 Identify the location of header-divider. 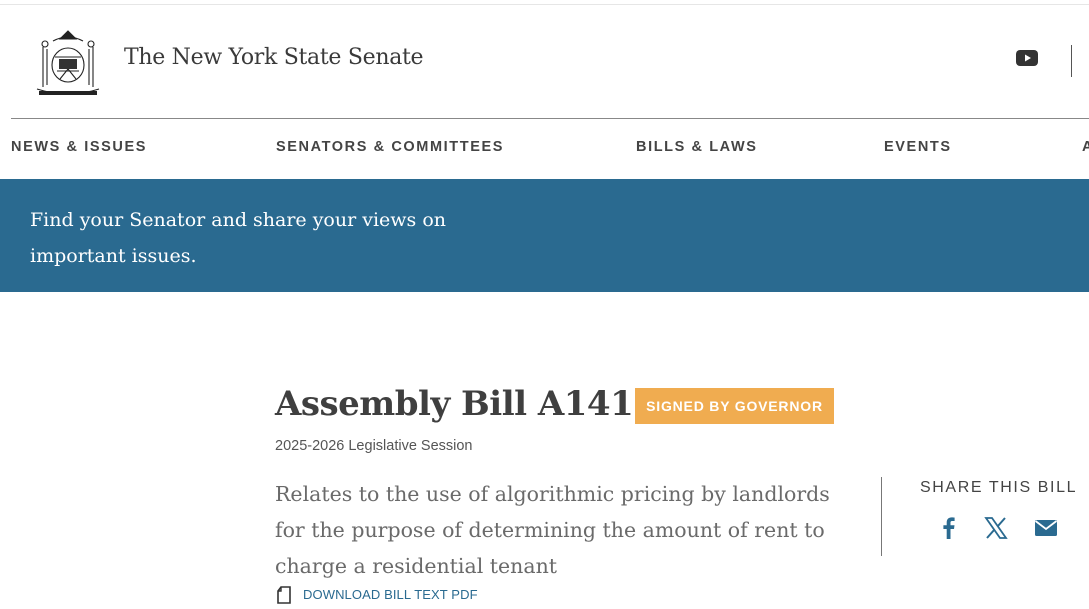
(1071, 61).